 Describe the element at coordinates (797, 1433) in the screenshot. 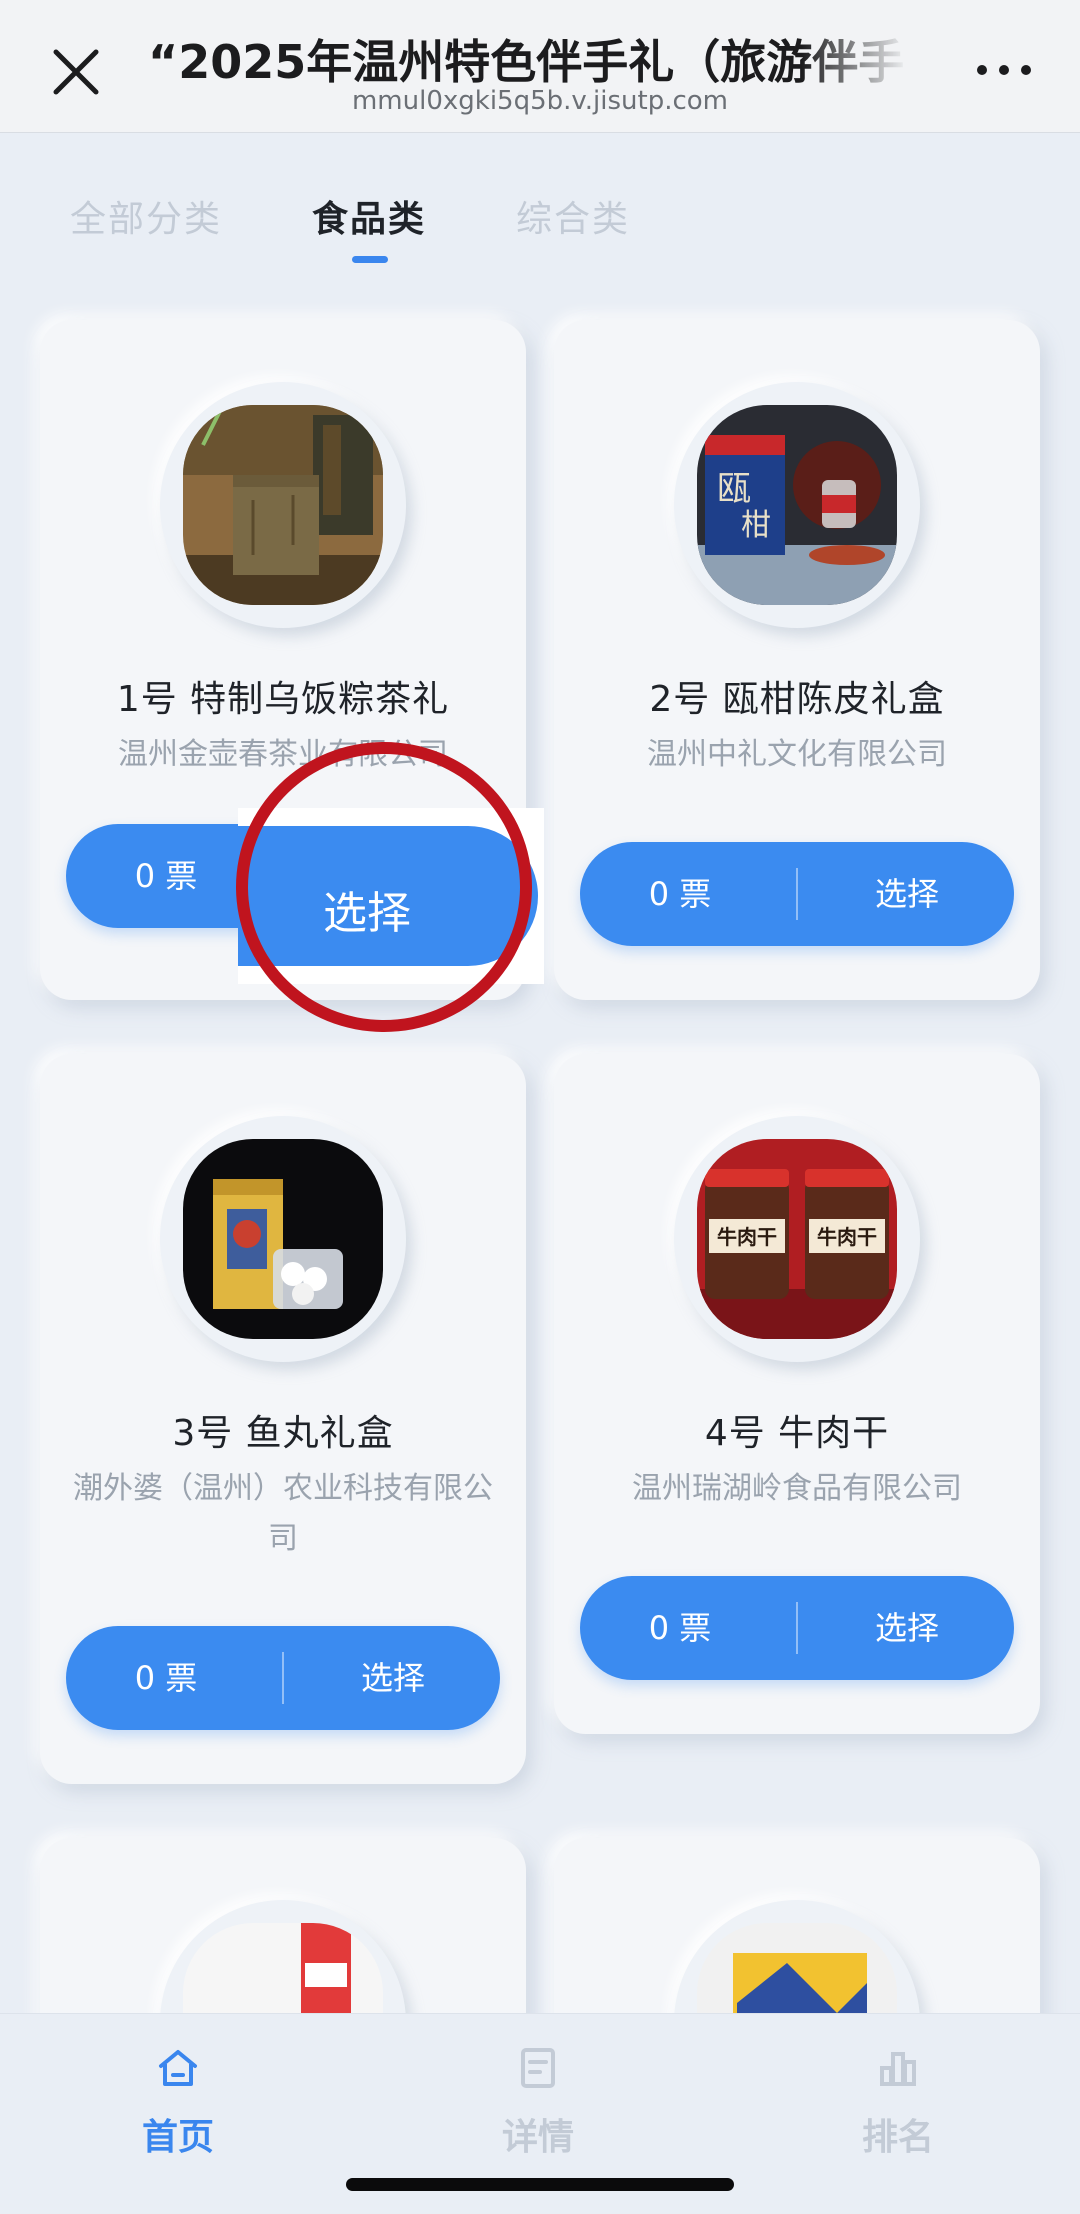

I see `product-title: 4号 牛肉干` at that location.